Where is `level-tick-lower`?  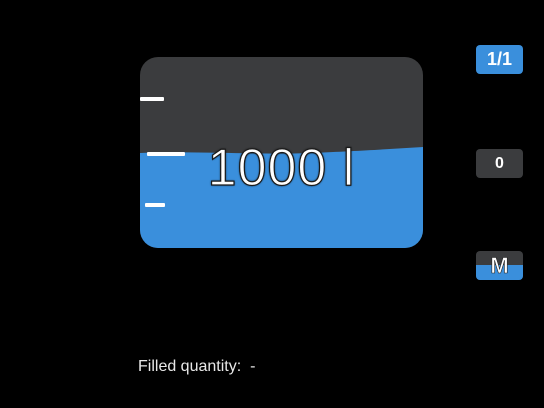
level-tick-lower is located at coordinates (155, 205).